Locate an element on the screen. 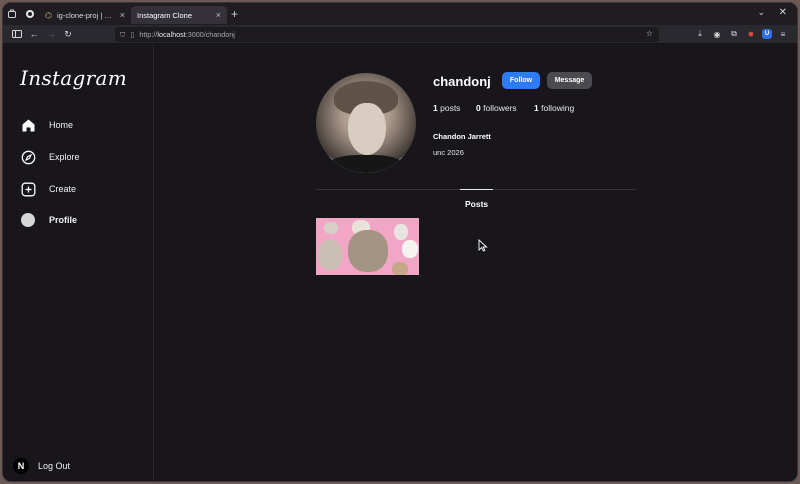 The width and height of the screenshot is (800, 484). sidebar-toggle-icon is located at coordinates (17, 34).